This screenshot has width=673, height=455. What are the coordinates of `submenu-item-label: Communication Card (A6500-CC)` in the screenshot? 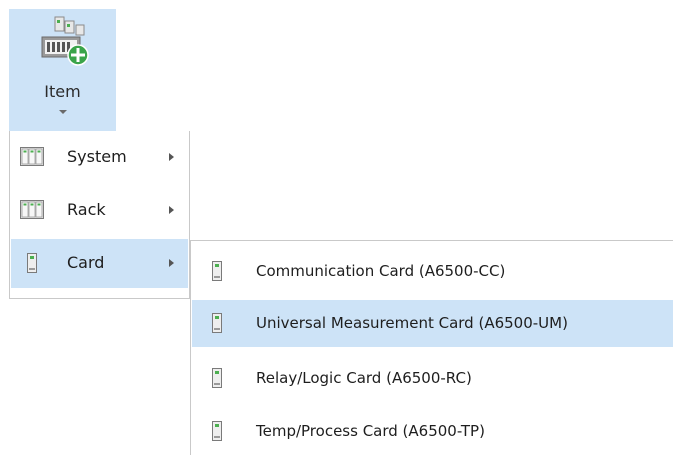 It's located at (381, 271).